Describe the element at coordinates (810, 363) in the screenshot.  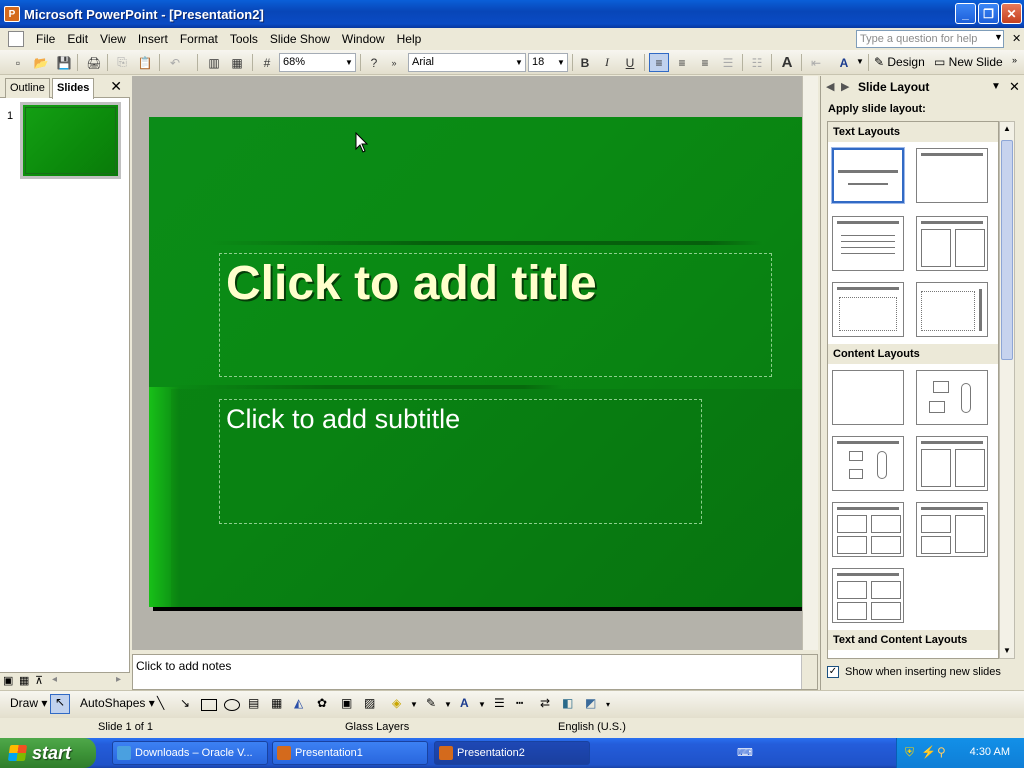
I see `slide-scrollbar` at that location.